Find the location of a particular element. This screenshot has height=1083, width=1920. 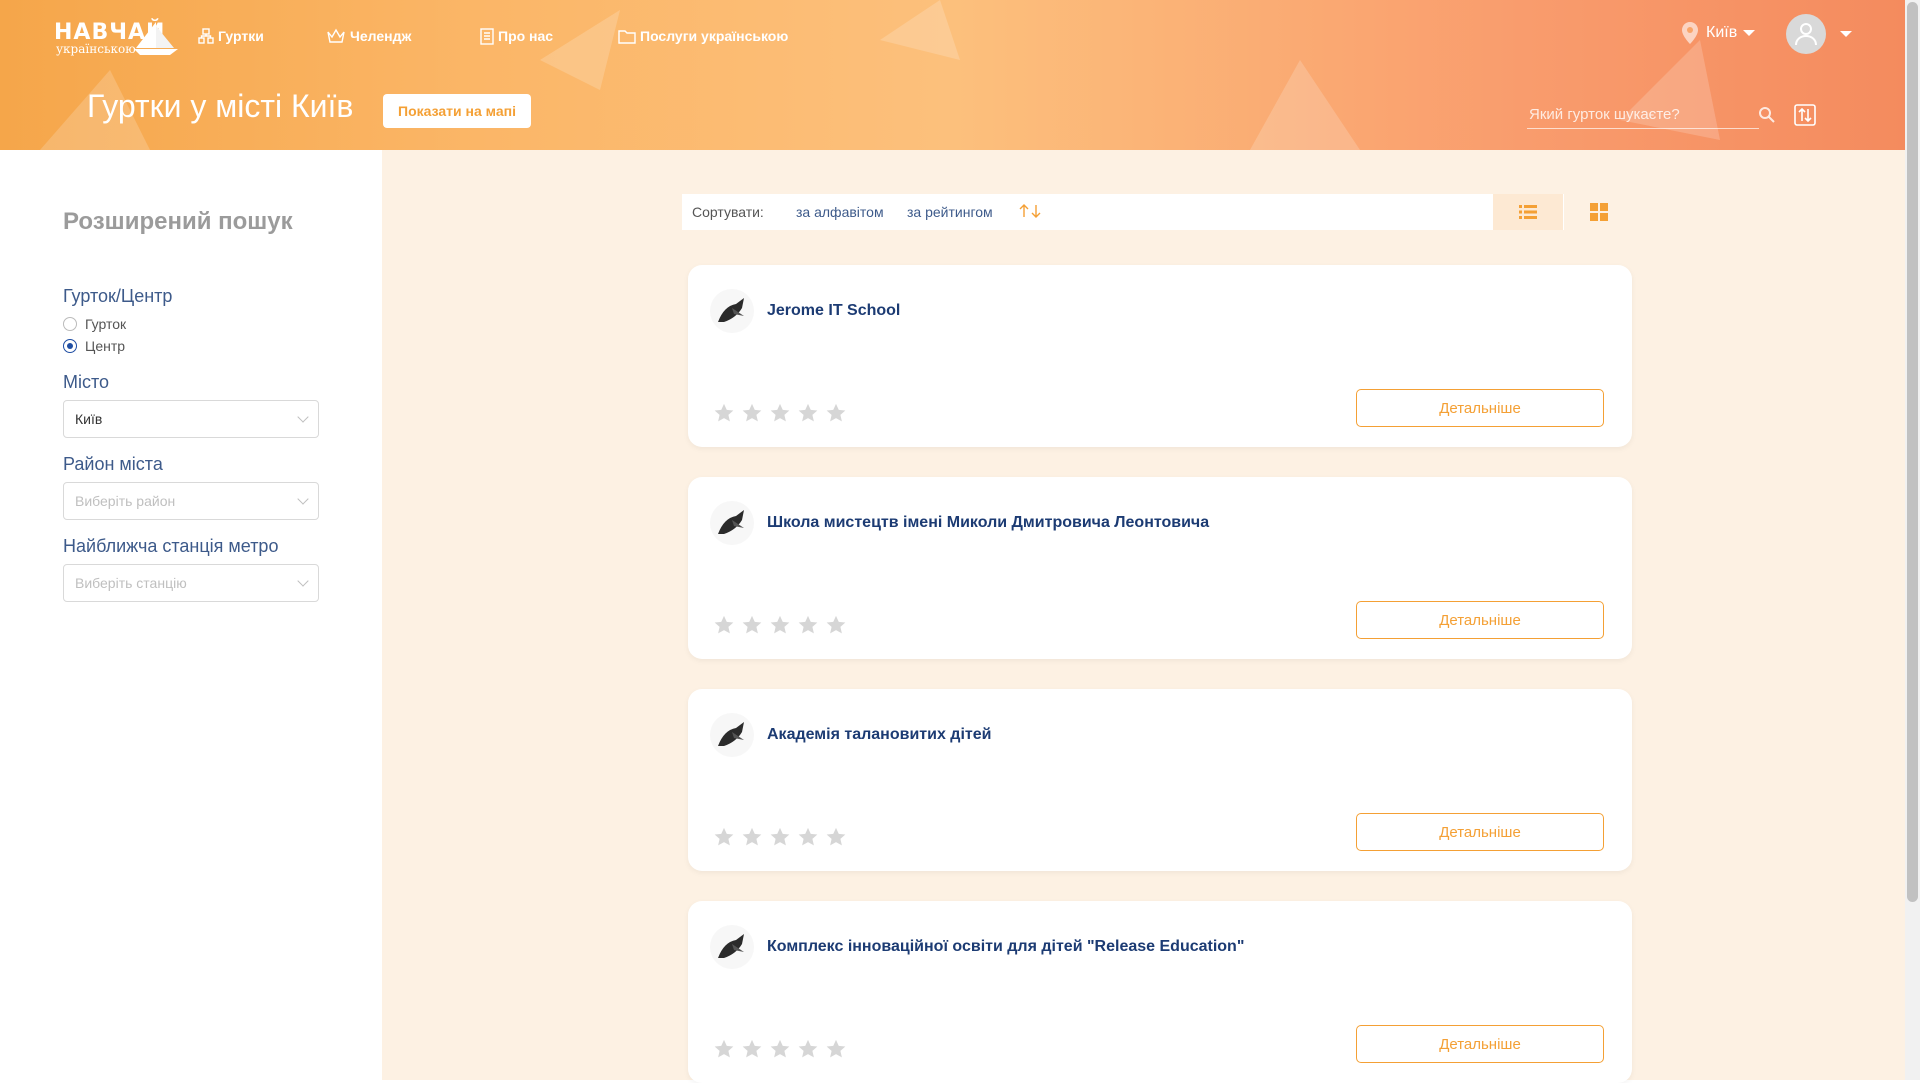

user-menu is located at coordinates (1819, 34).